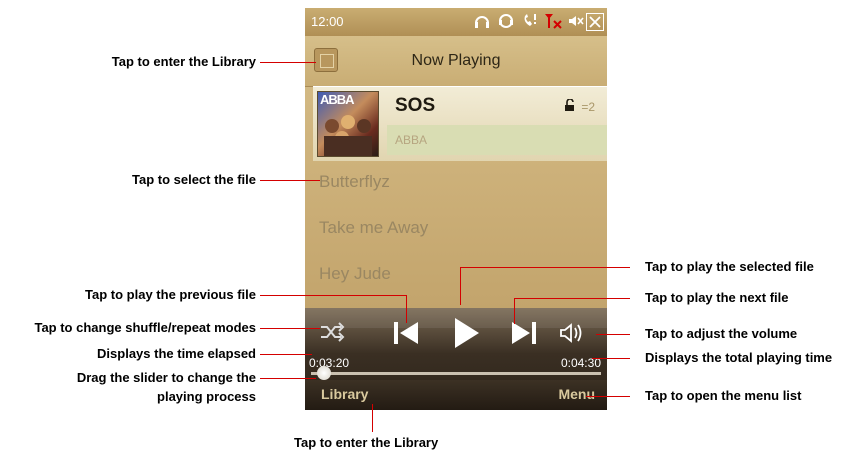 The height and width of the screenshot is (455, 854). What do you see at coordinates (323, 373) in the screenshot?
I see `progress-slider-thumb` at bounding box center [323, 373].